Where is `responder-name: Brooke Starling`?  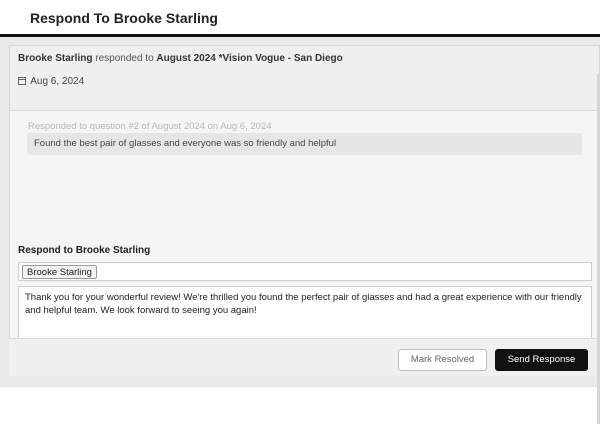 responder-name: Brooke Starling is located at coordinates (55, 58).